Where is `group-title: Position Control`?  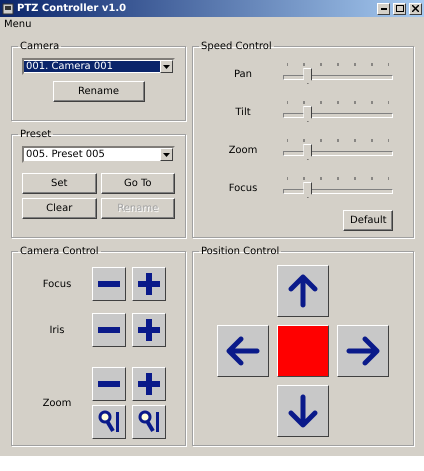
group-title: Position Control is located at coordinates (240, 251).